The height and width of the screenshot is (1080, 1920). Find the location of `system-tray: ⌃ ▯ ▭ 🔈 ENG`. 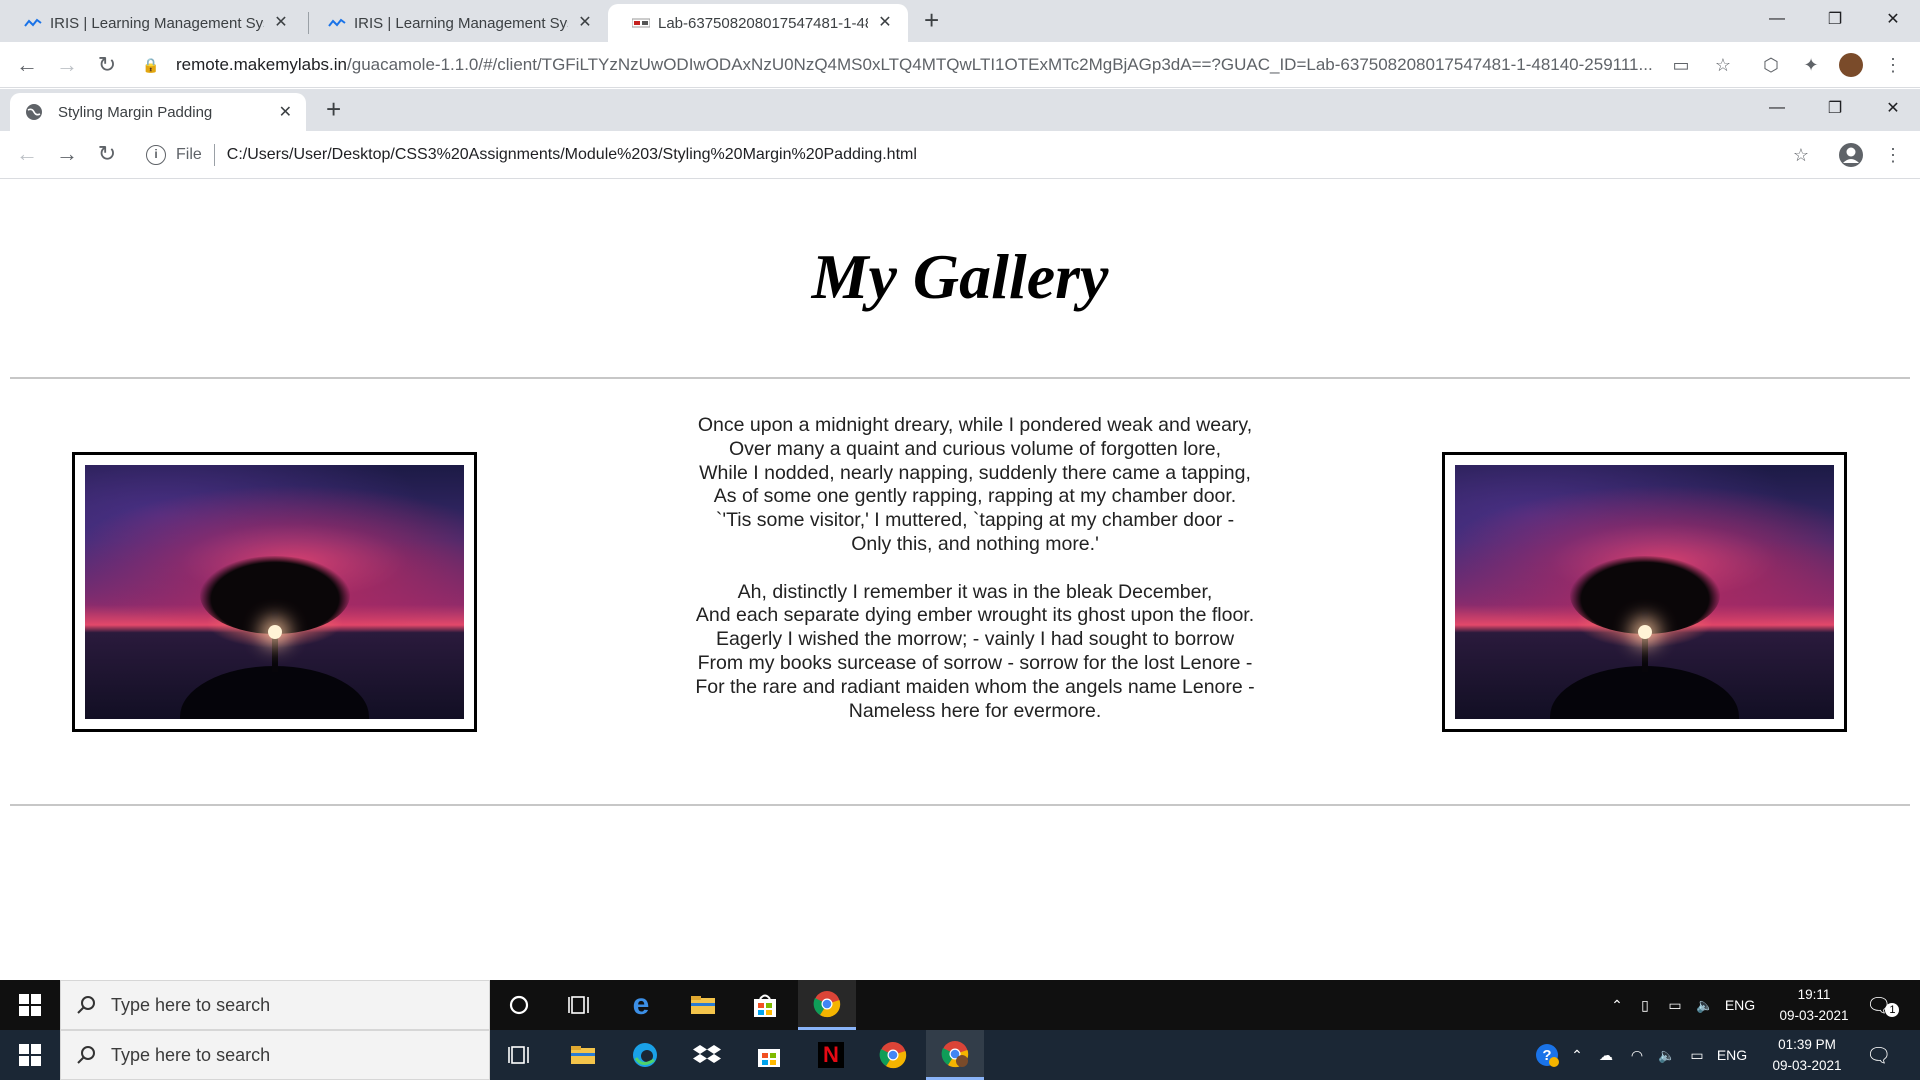

system-tray: ⌃ ▯ ▭ 🔈 ENG is located at coordinates (1682, 1005).